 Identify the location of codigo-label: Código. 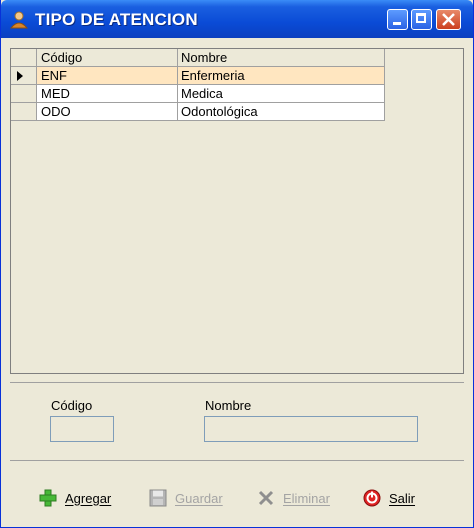
(72, 405).